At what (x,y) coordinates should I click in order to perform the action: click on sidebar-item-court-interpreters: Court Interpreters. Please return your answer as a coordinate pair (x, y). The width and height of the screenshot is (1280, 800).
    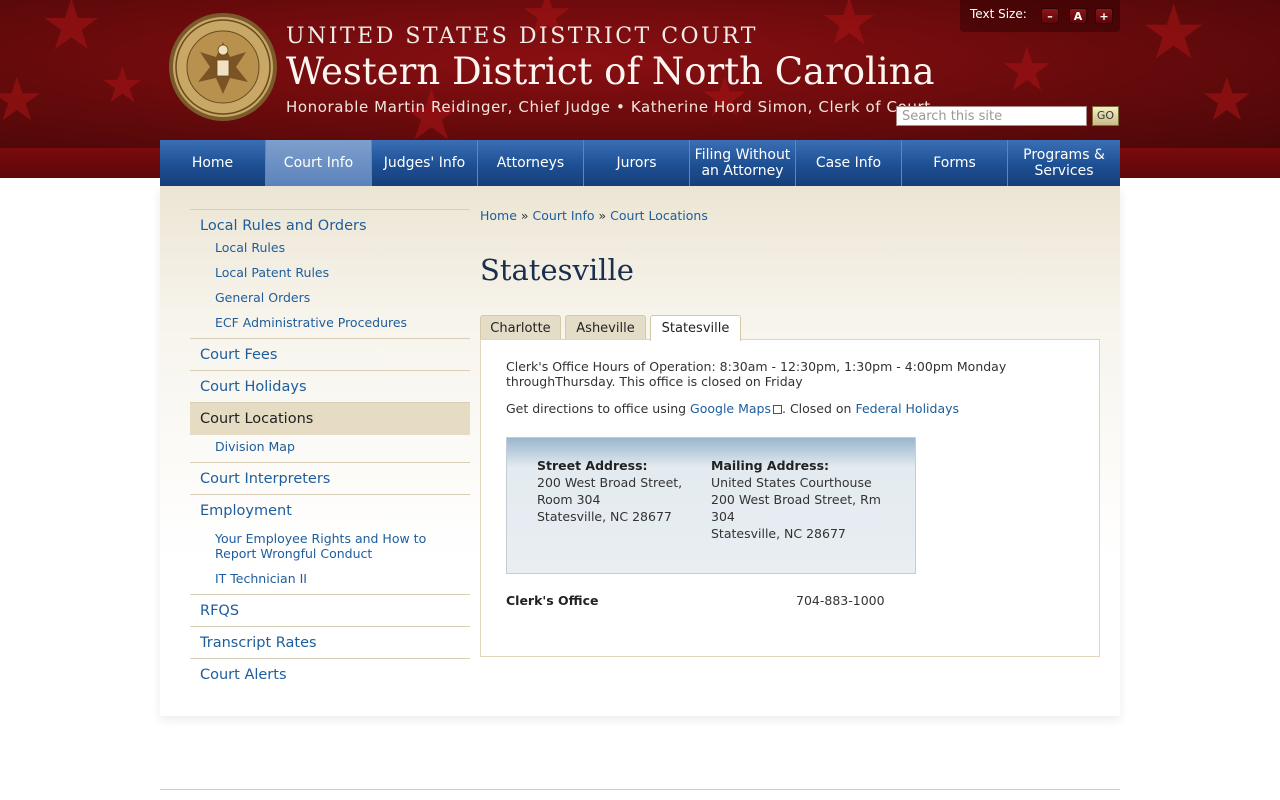
    Looking at the image, I should click on (330, 479).